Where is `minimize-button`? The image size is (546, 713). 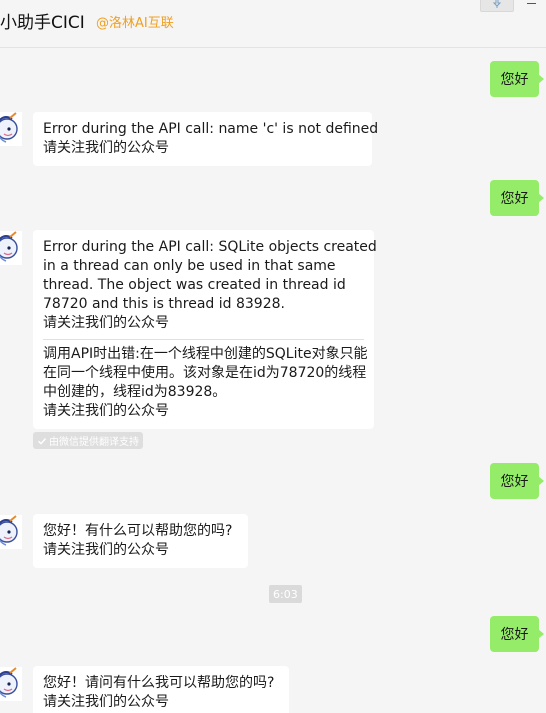 minimize-button is located at coordinates (531, 3).